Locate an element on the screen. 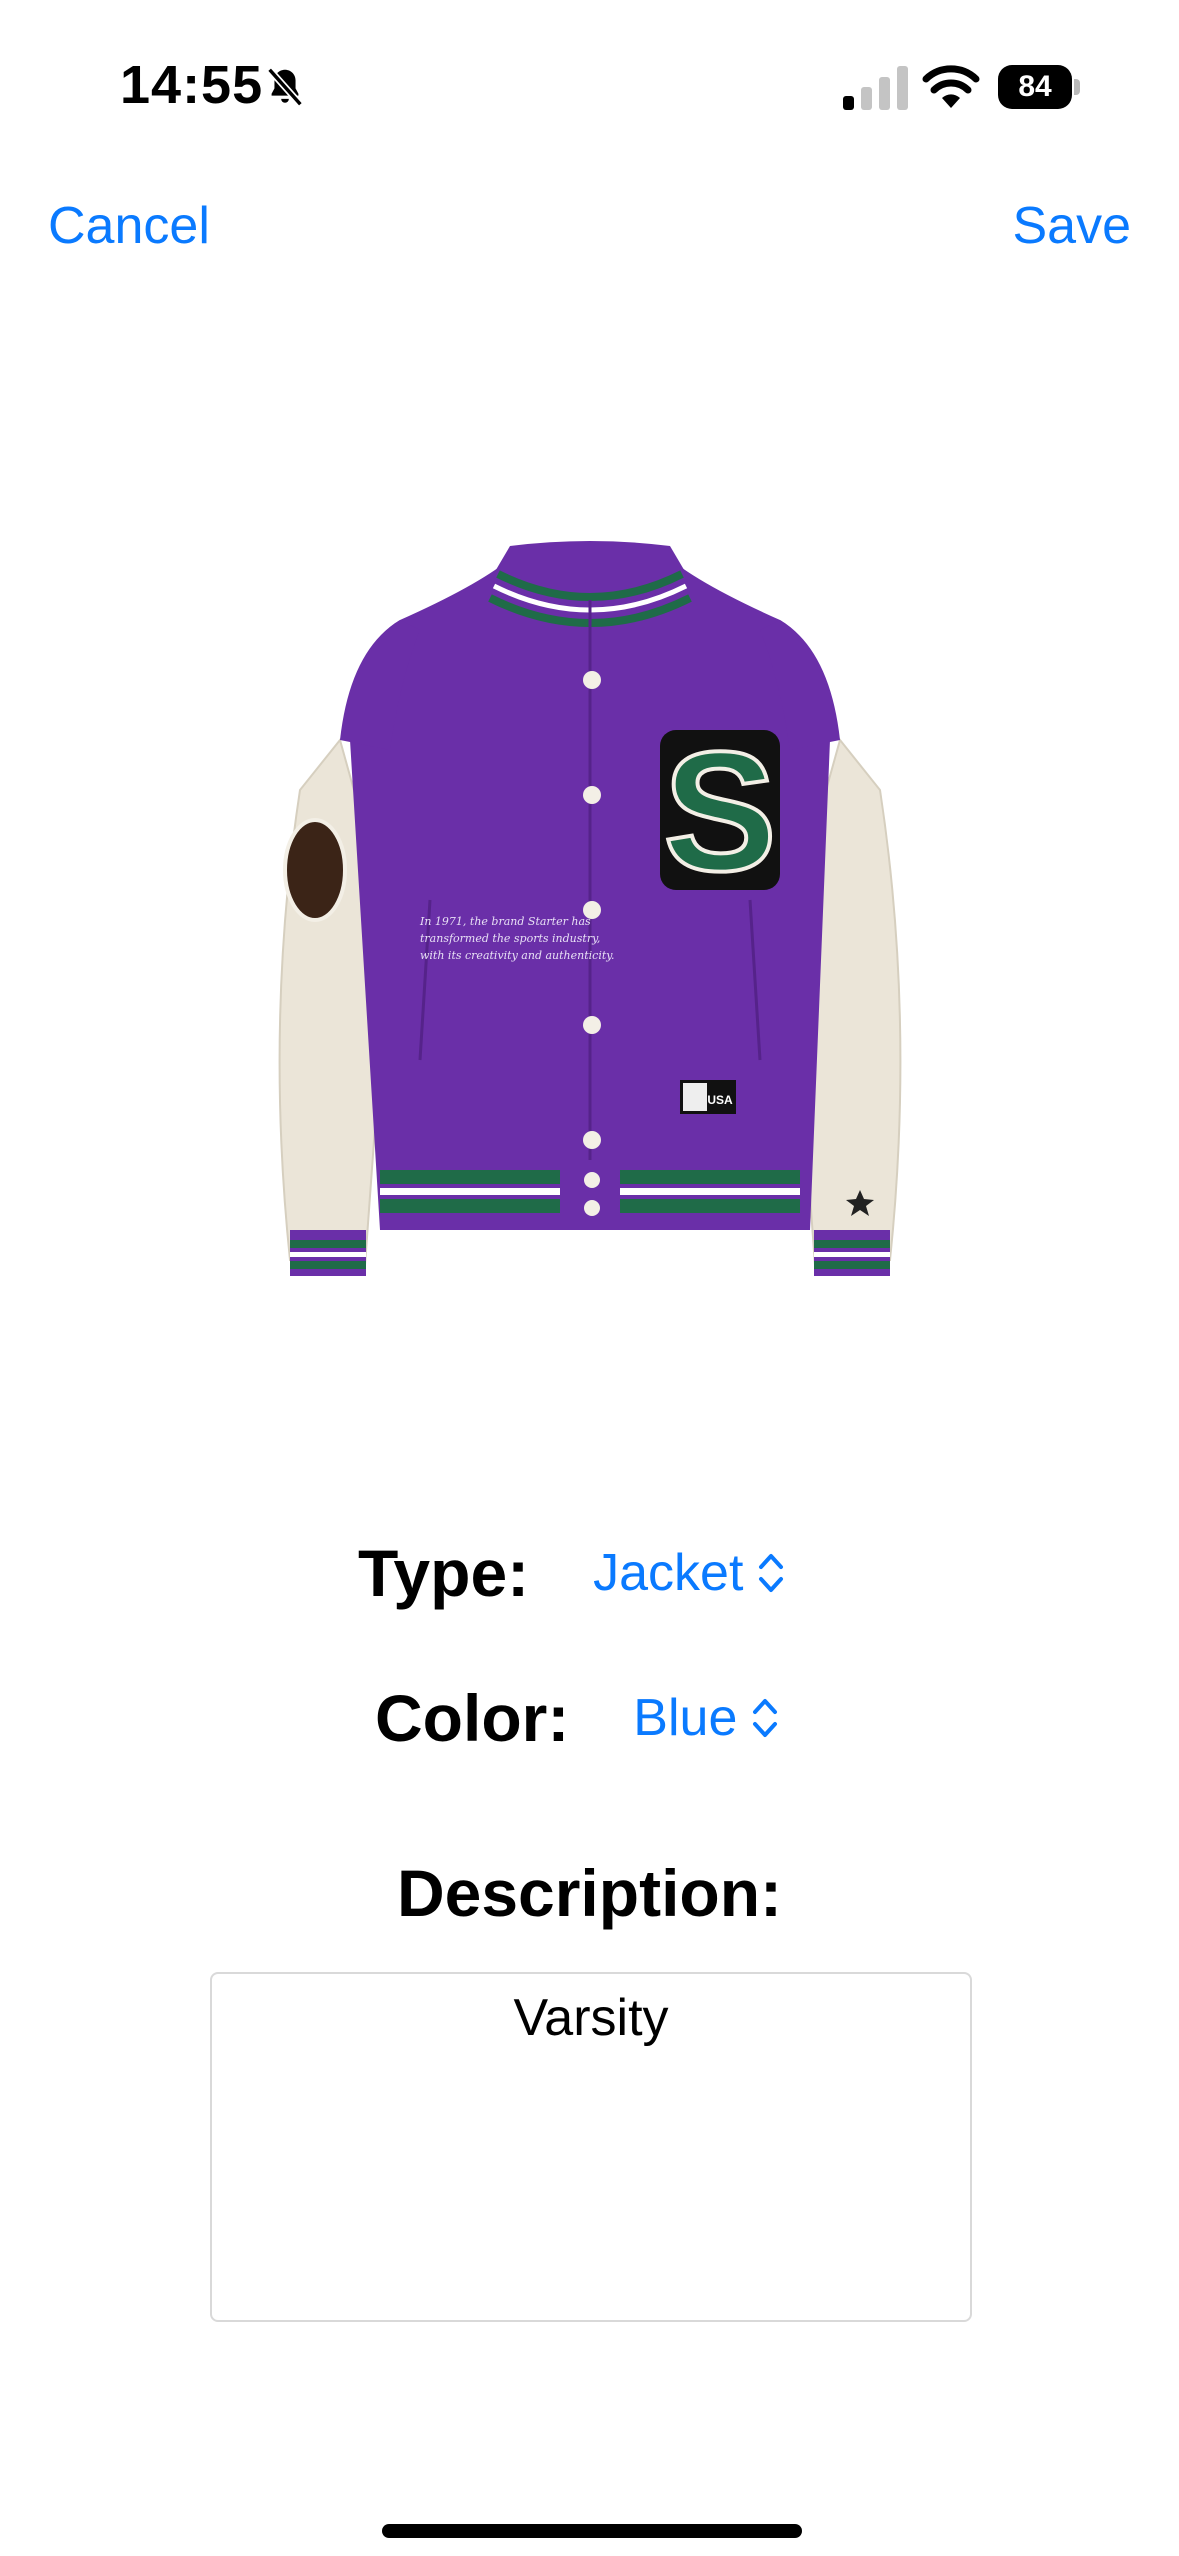 Image resolution: width=1179 pixels, height=2556 pixels. jacket-script-line-3: with its creativity and authenticity. is located at coordinates (517, 955).